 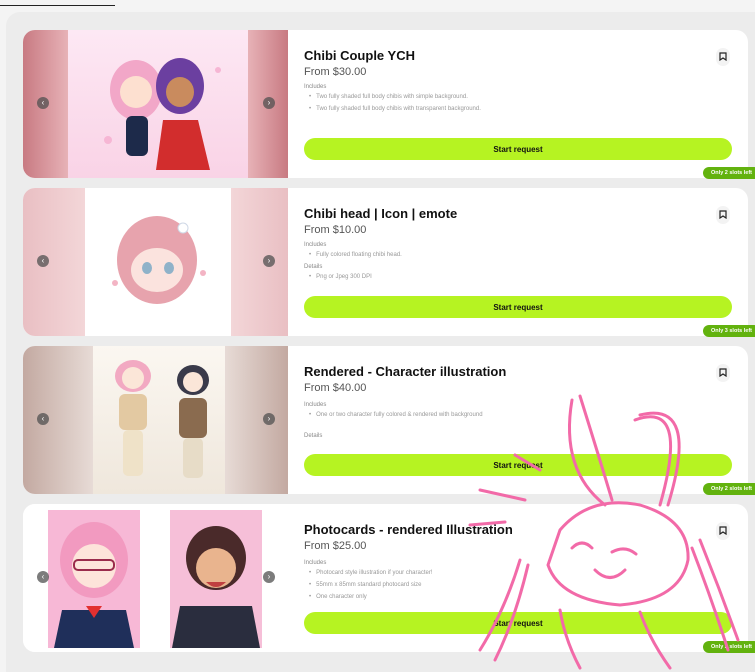 I want to click on chibi-head-illustration, so click(x=159, y=260).